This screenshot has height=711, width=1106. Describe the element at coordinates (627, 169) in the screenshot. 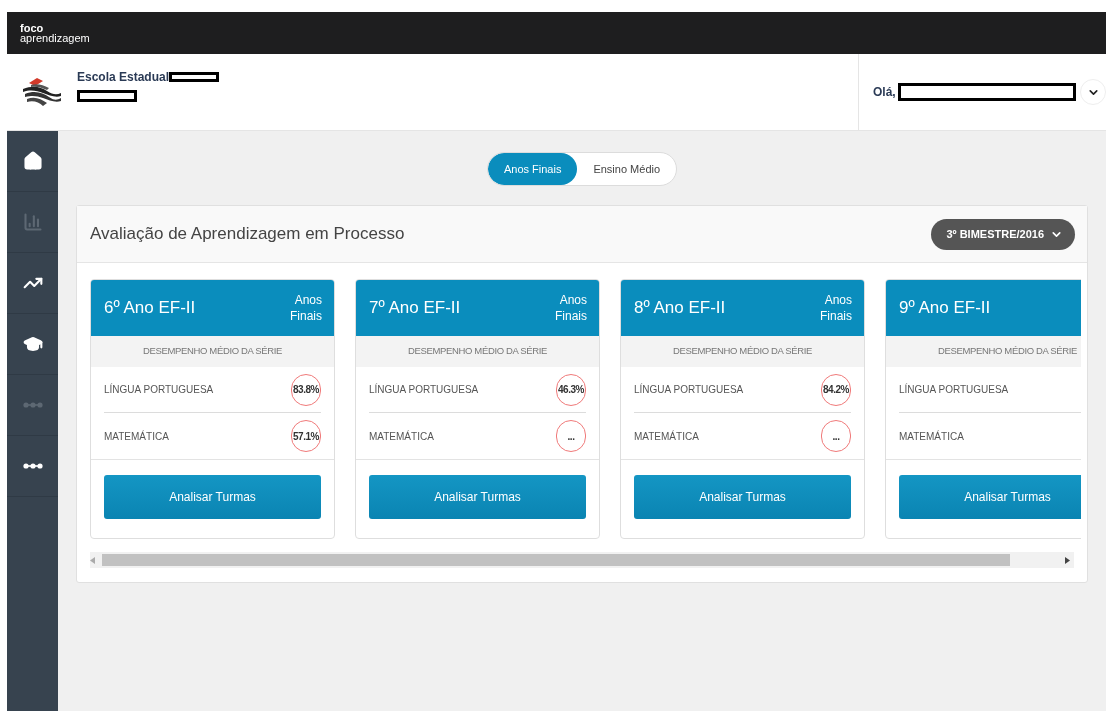

I see `segment-tab: Ensino Médio` at that location.